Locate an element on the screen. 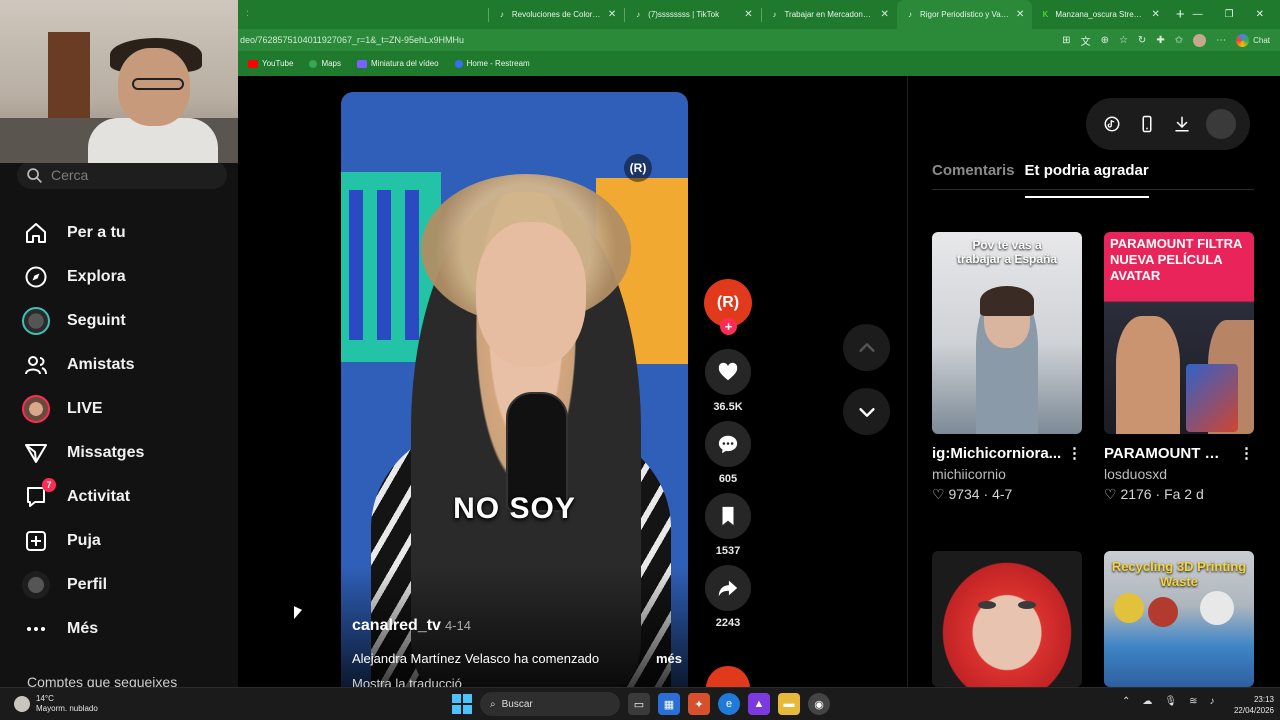 This screenshot has width=1280, height=720. recommended-video-card is located at coordinates (1007, 619).